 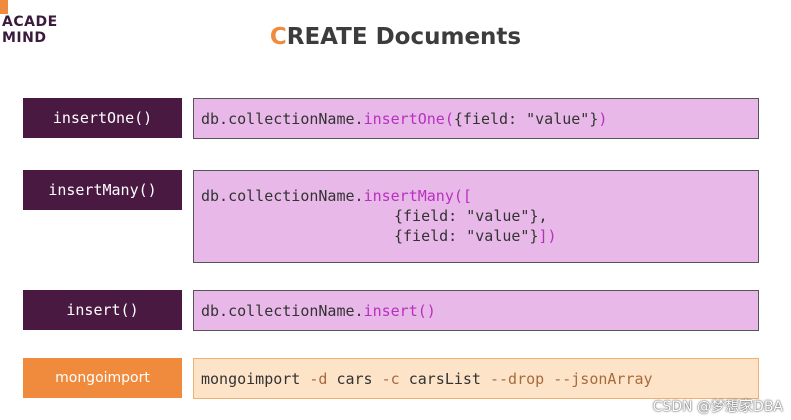 I want to click on code-insert: db.collectionName.insert(), so click(x=476, y=310).